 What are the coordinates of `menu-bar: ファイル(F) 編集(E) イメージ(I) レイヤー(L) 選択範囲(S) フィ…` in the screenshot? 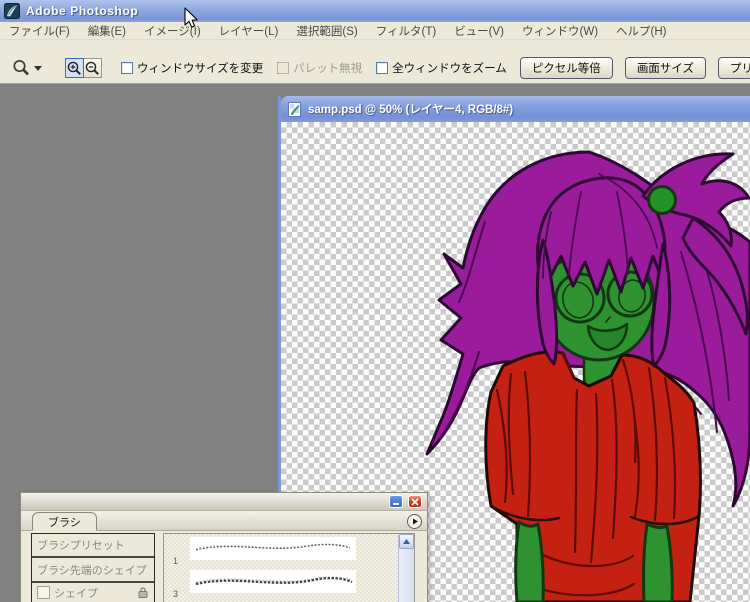 It's located at (375, 31).